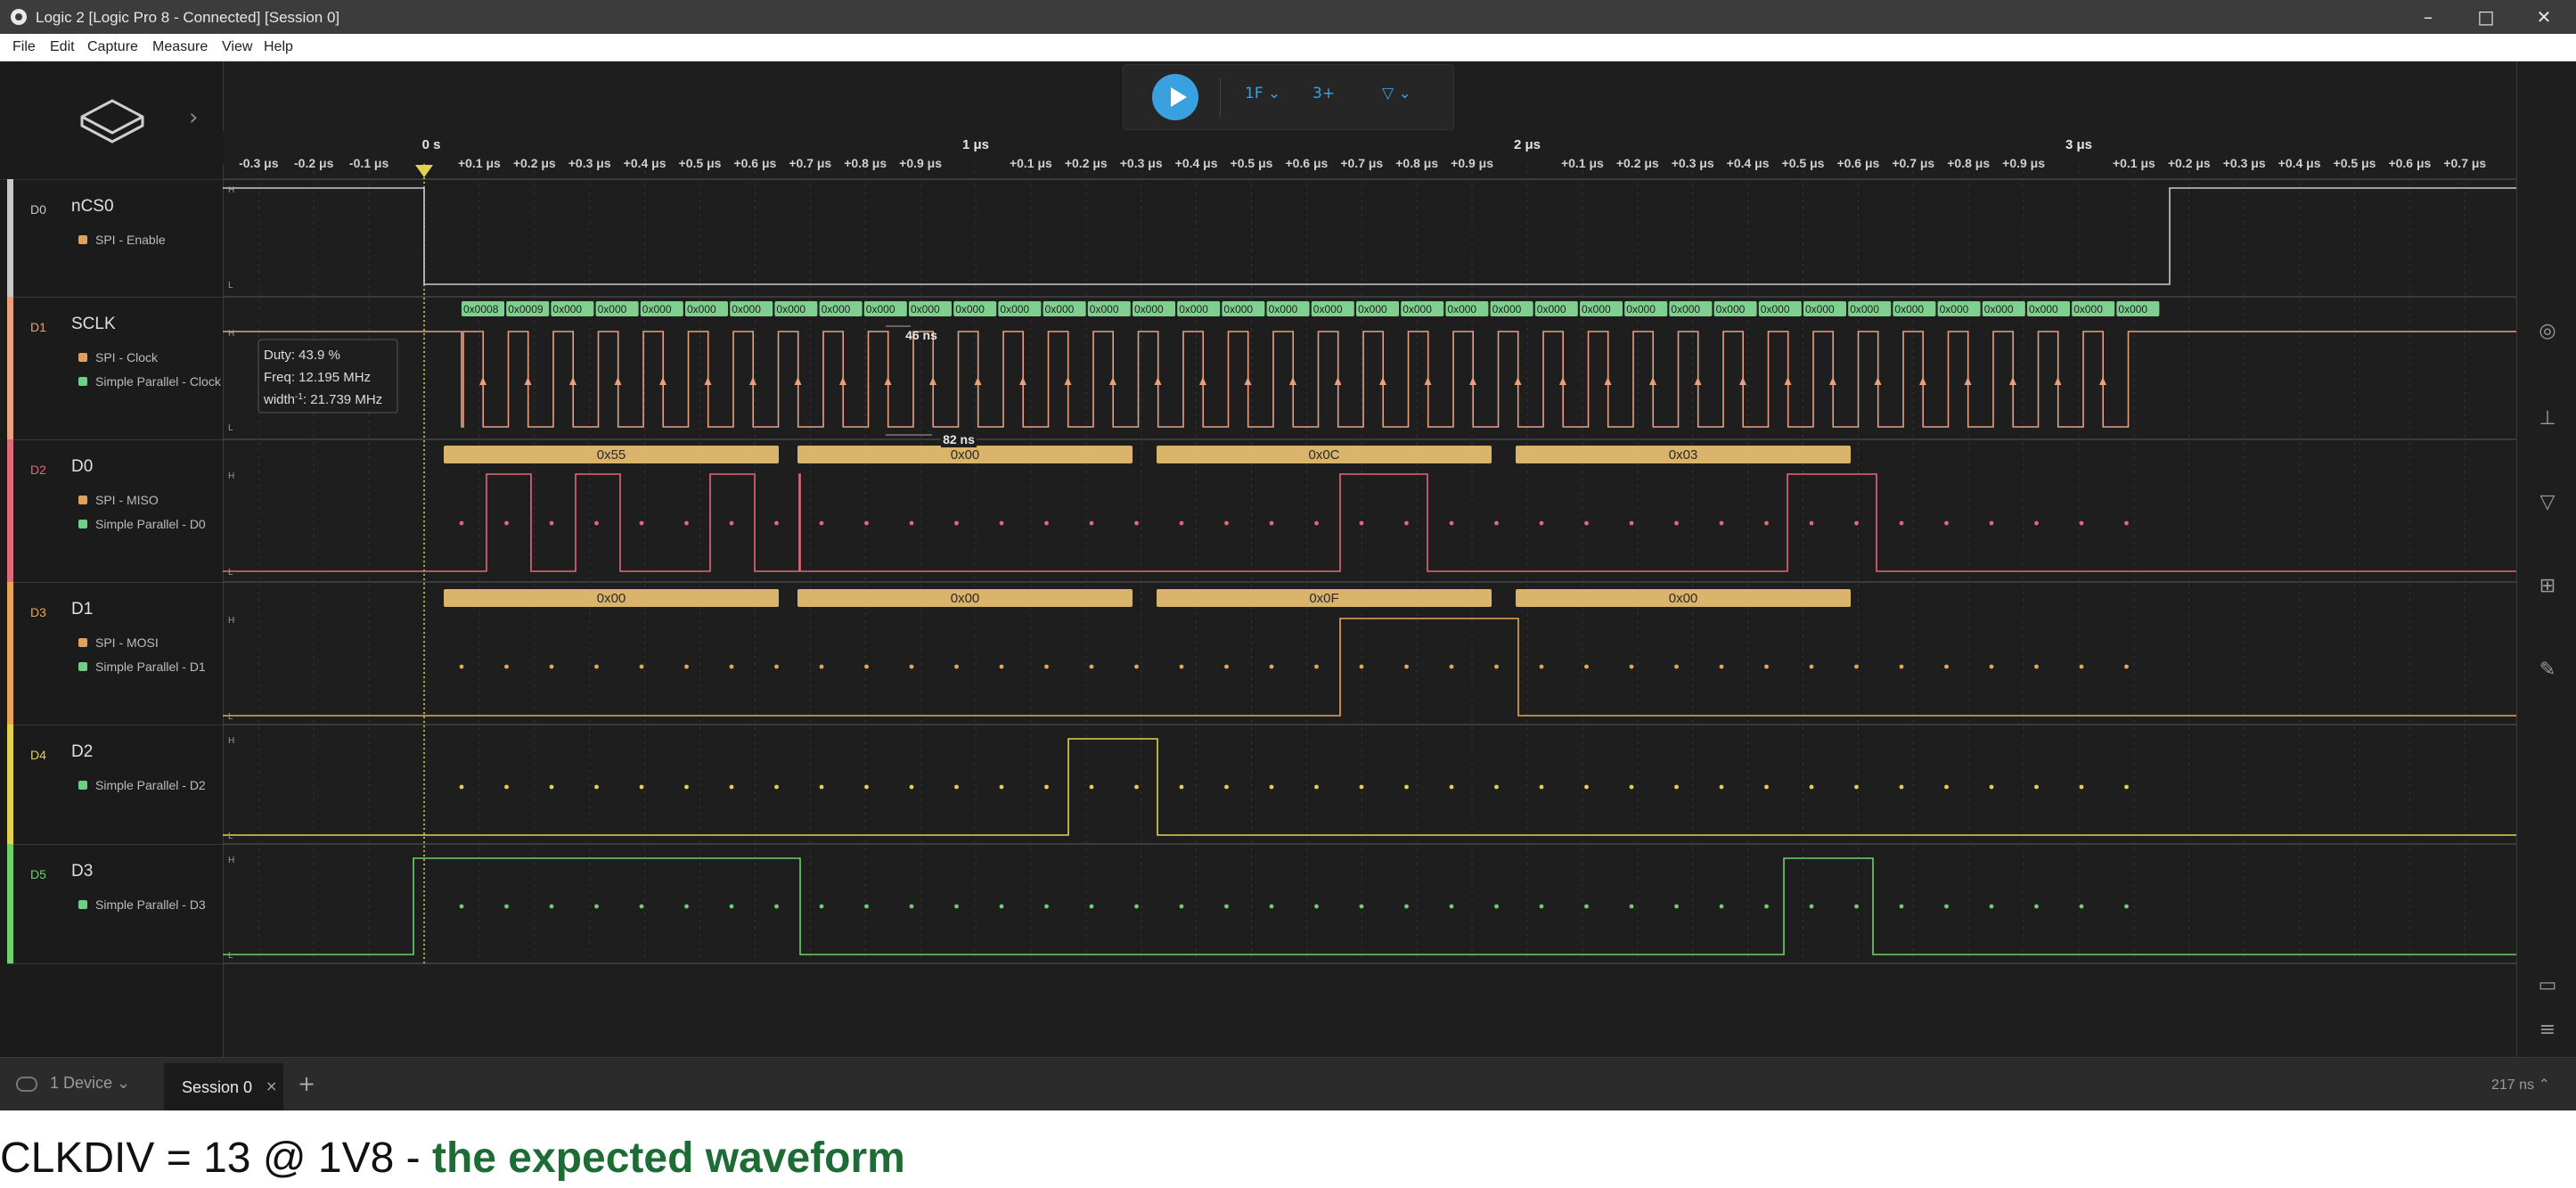  I want to click on channel-color-stripe, so click(10, 903).